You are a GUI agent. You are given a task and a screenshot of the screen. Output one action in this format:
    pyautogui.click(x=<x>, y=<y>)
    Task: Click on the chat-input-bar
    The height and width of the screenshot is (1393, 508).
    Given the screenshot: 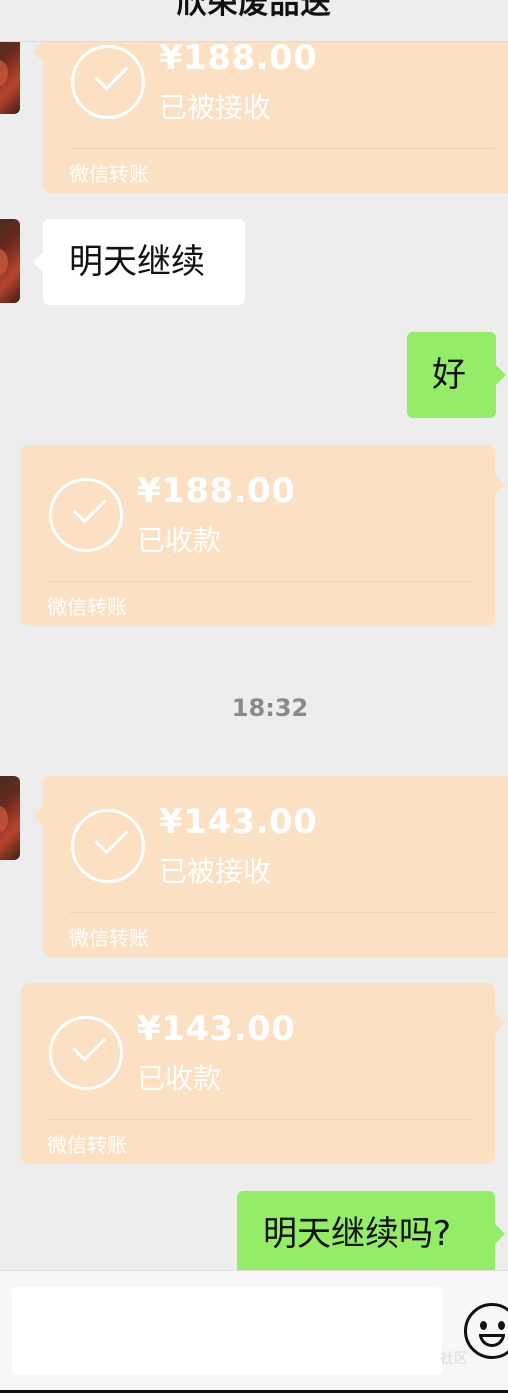 What is the action you would take?
    pyautogui.click(x=254, y=1331)
    